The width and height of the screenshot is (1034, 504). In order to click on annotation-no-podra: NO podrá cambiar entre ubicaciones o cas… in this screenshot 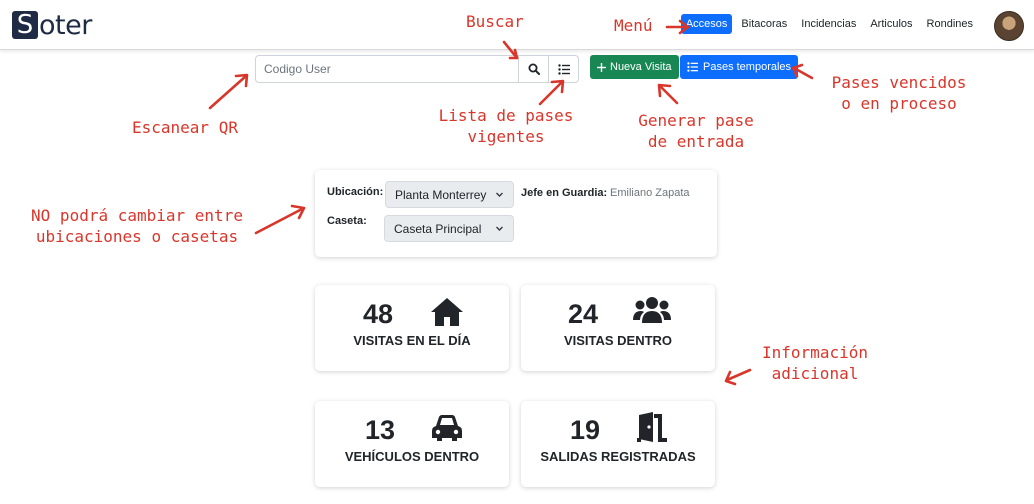, I will do `click(137, 226)`.